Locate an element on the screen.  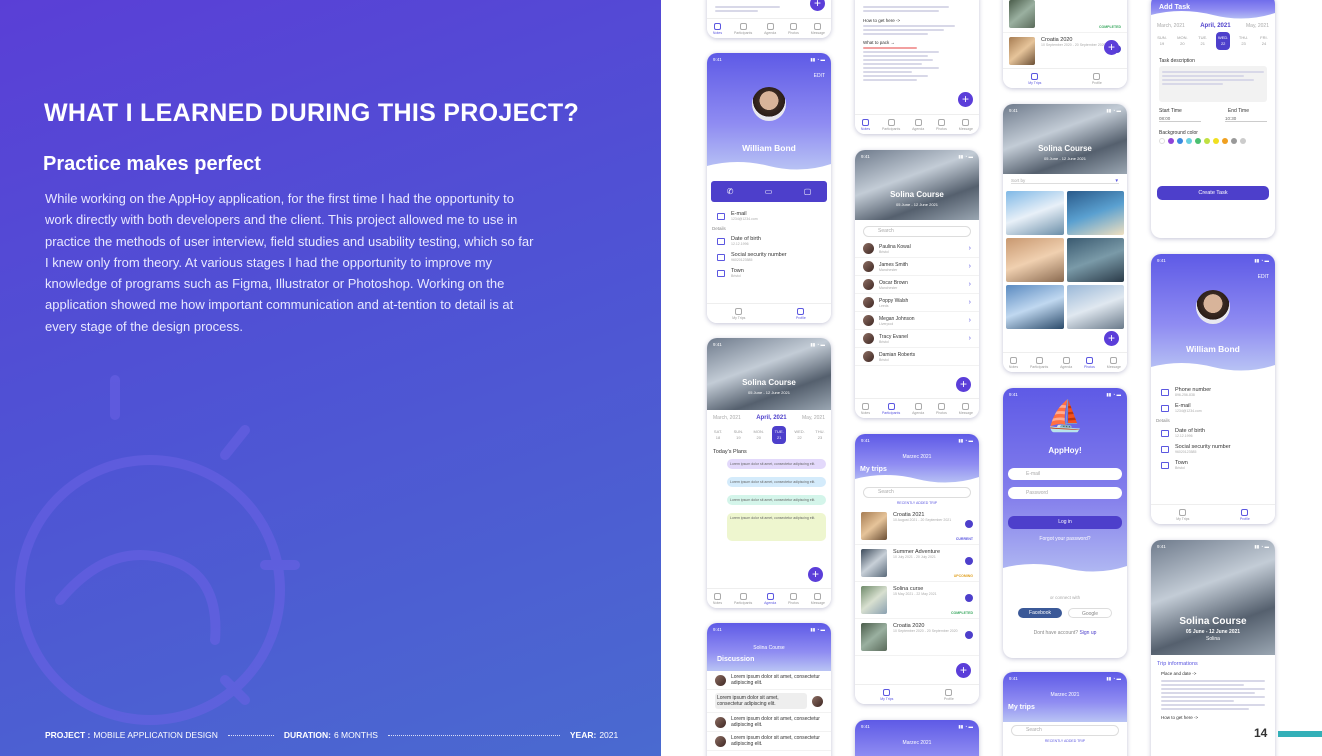
day-selected: WED. 22 is located at coordinates (1223, 41).